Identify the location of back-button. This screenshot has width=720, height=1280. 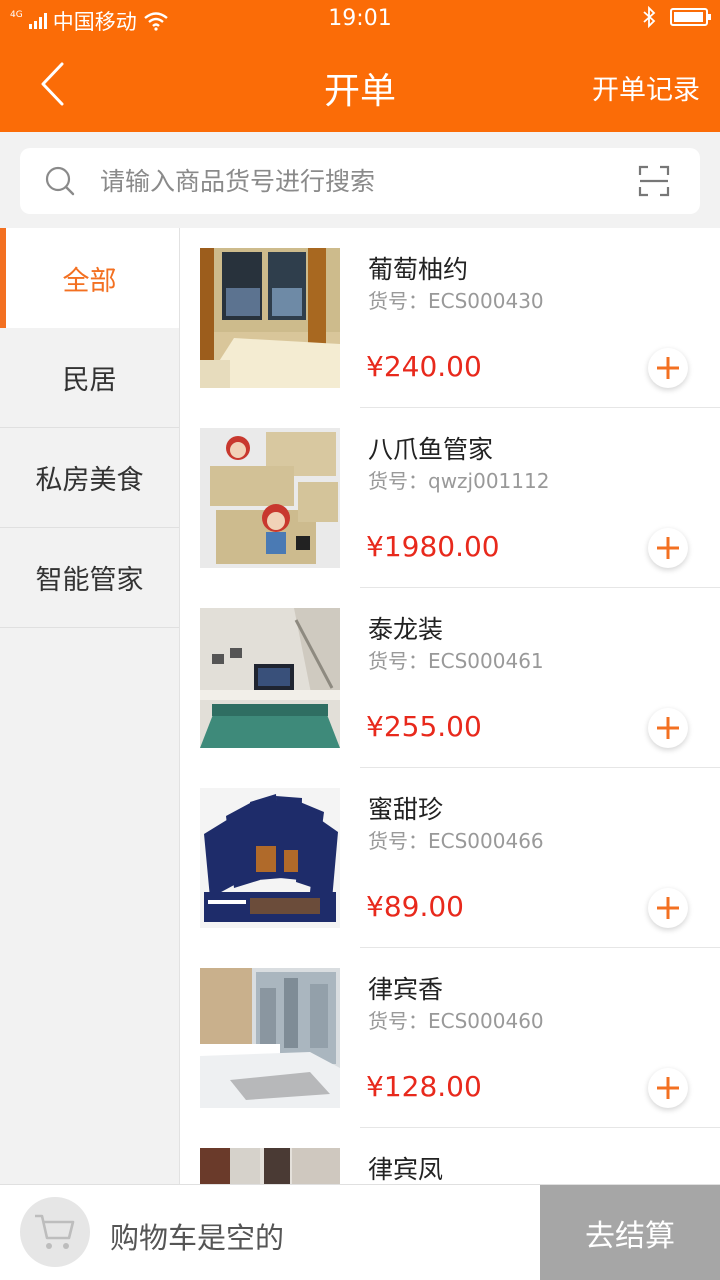
(52, 84).